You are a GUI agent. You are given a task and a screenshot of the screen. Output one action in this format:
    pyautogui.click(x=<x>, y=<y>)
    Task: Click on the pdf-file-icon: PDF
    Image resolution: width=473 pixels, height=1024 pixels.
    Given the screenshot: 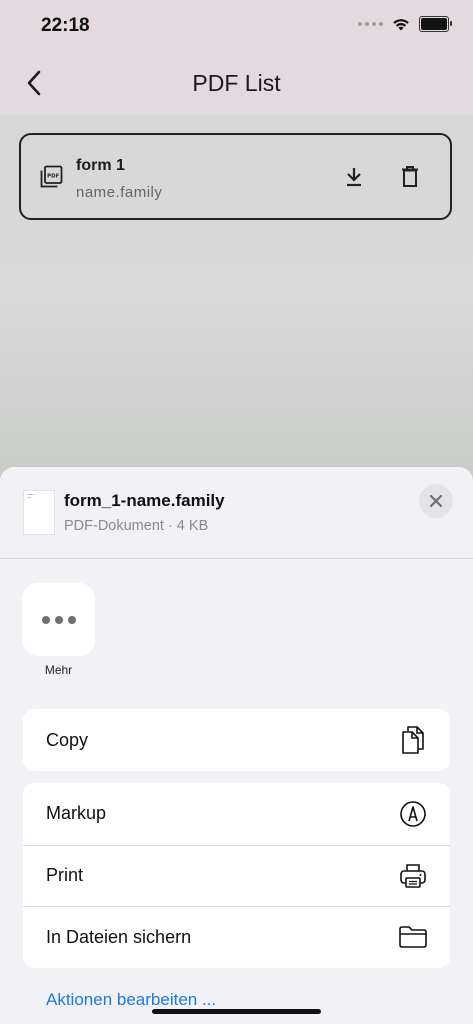 What is the action you would take?
    pyautogui.click(x=51, y=179)
    